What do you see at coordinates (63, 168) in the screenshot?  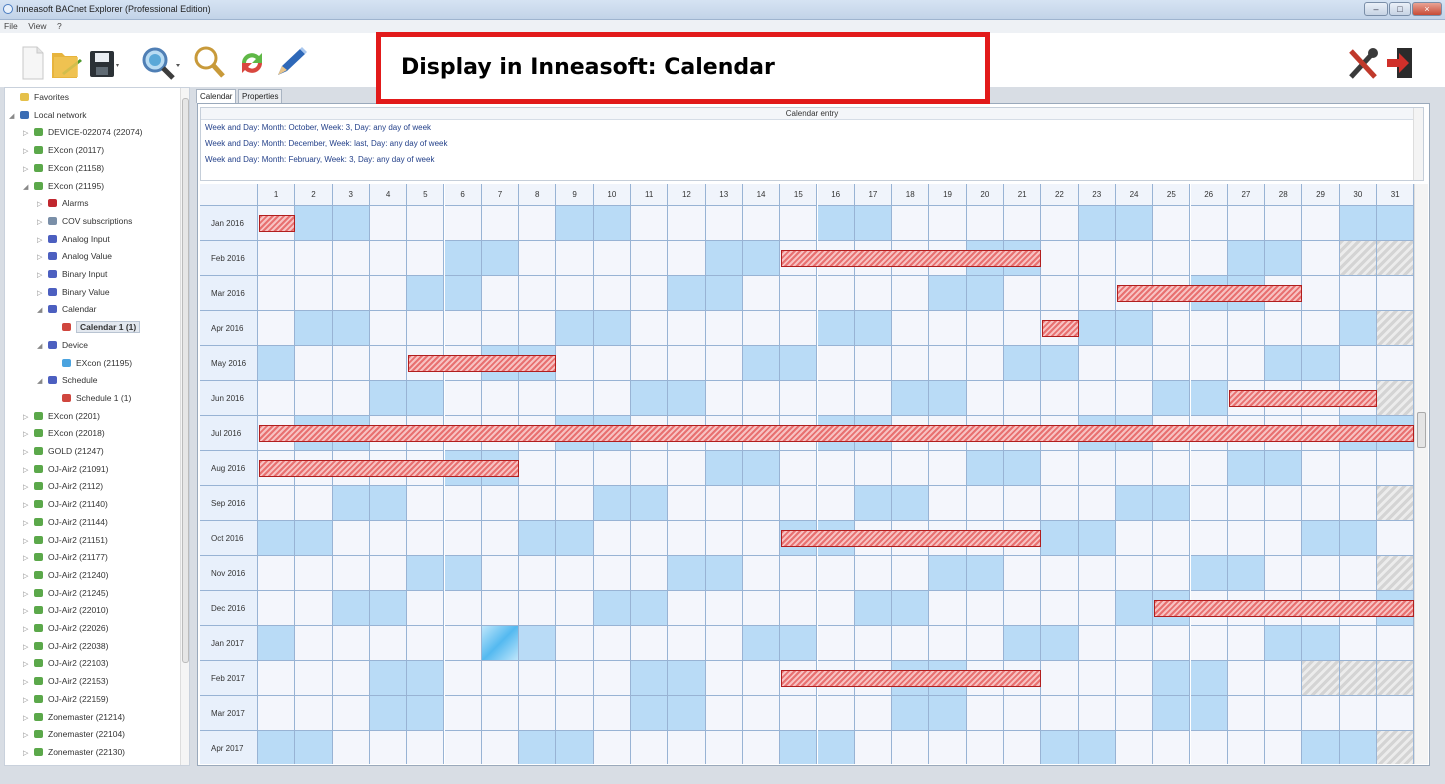 I see `tree-node: ▷ EXcon (21158)` at bounding box center [63, 168].